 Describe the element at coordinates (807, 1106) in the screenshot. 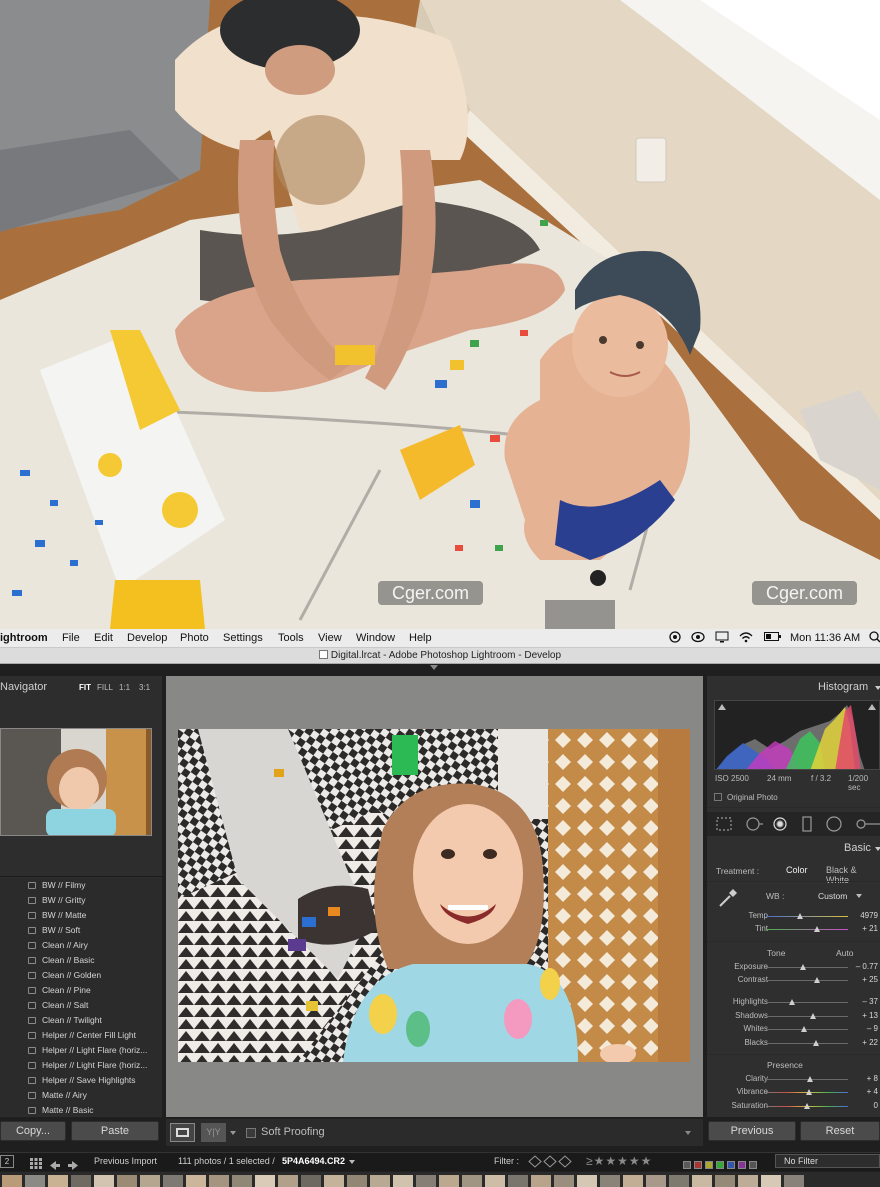

I see `saturation-thumb` at that location.